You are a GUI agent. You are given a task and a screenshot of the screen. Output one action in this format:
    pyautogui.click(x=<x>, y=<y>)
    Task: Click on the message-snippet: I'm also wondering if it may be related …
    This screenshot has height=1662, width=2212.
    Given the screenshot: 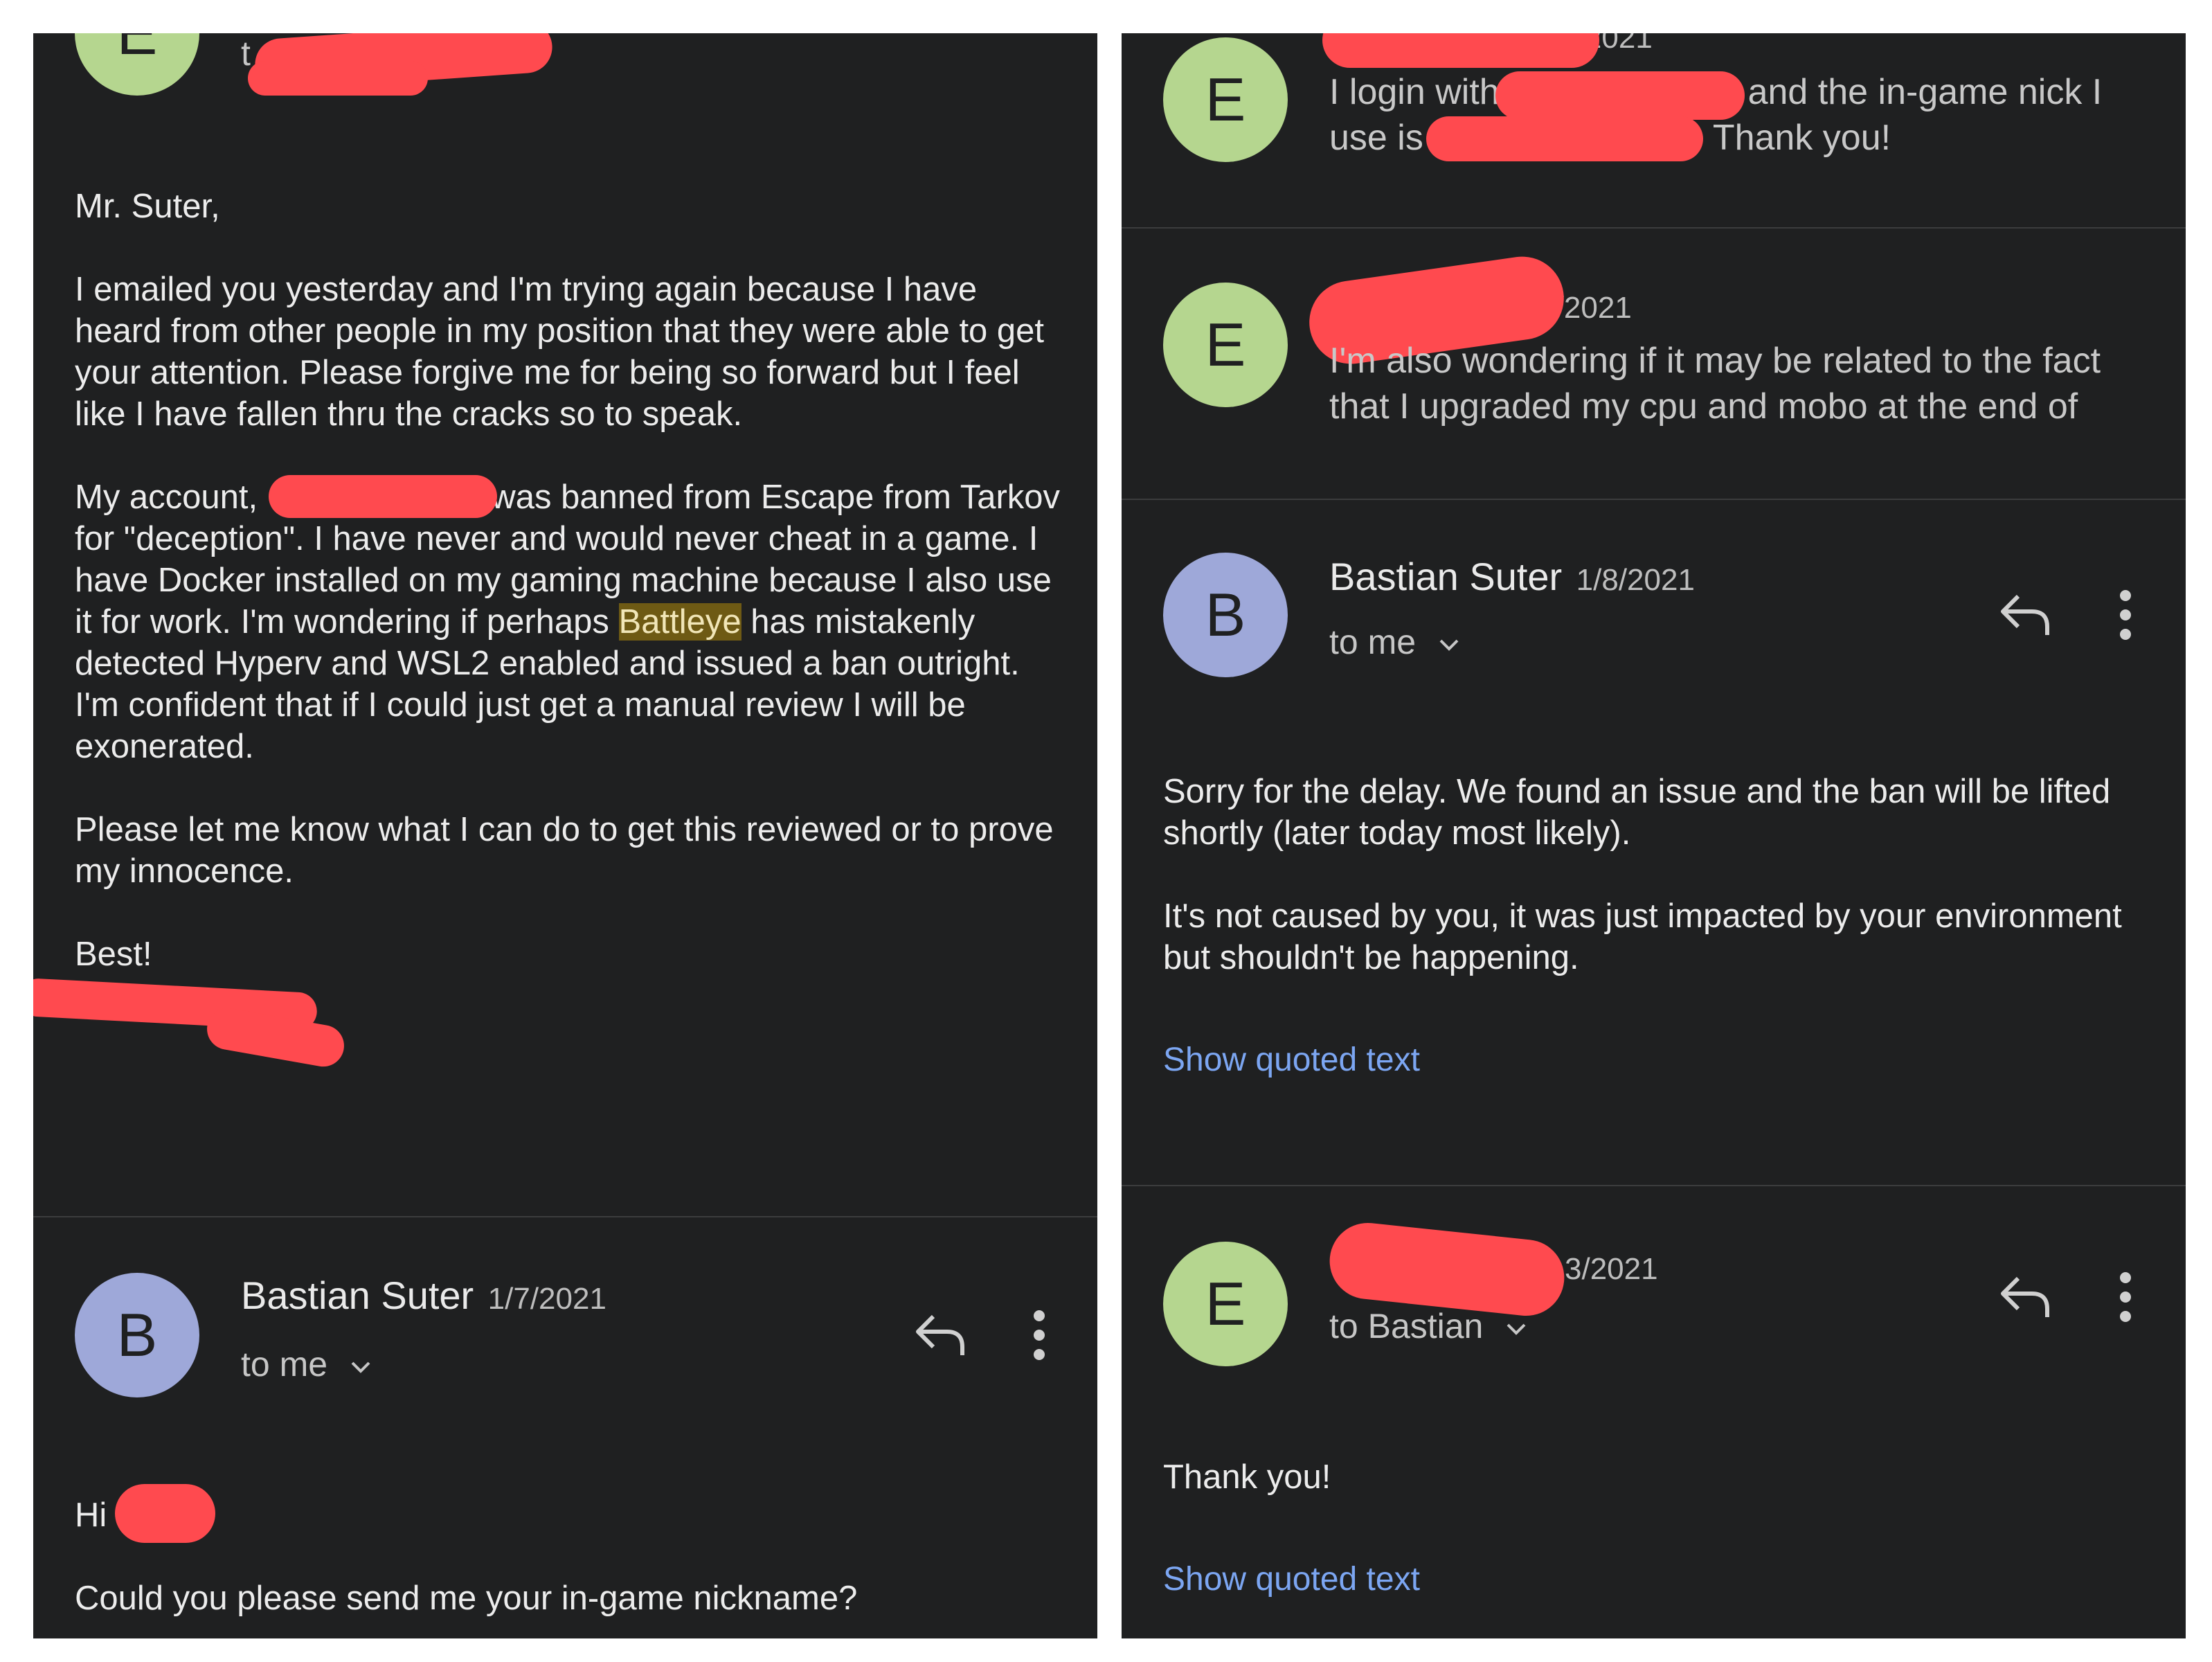 What is the action you would take?
    pyautogui.click(x=1744, y=383)
    